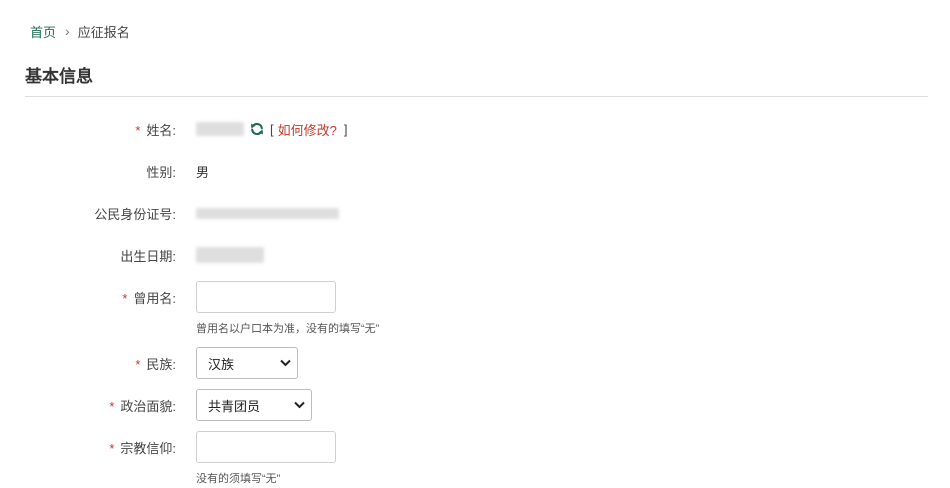  I want to click on id-number-row: 公民身份证号:, so click(169, 213).